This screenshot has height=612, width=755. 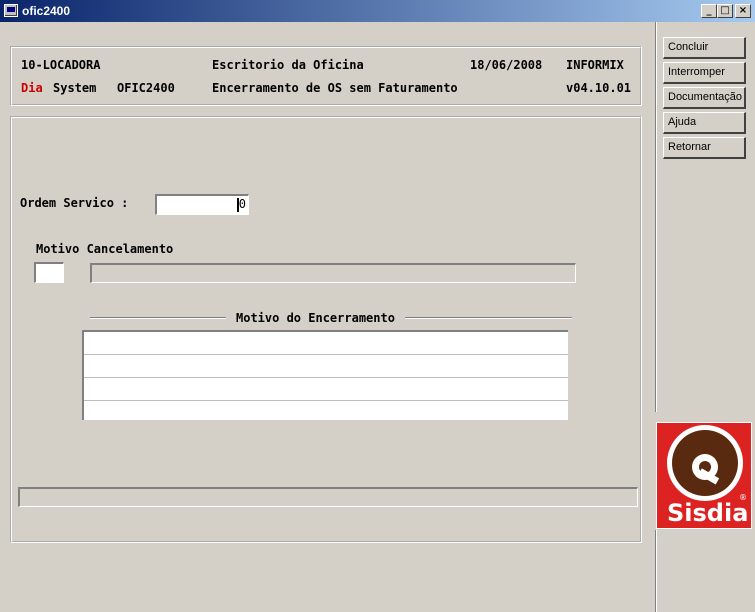 I want to click on motivo-cancelamento-label: Motivo Cancelamento, so click(x=105, y=249).